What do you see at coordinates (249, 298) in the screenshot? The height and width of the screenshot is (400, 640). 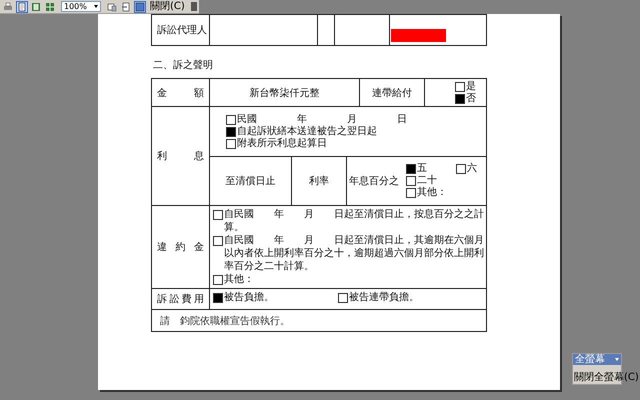 I see `option-label: 被告負擔。` at bounding box center [249, 298].